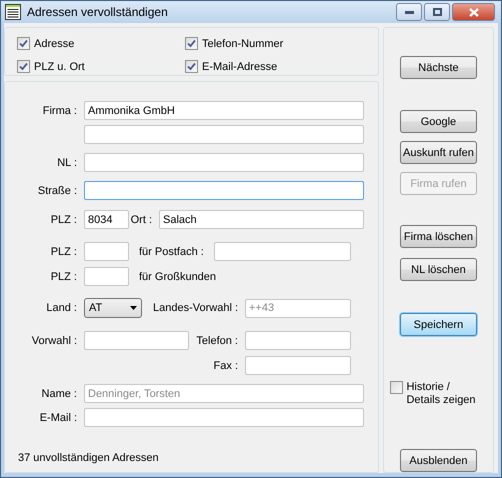 This screenshot has height=478, width=502. What do you see at coordinates (438, 324) in the screenshot?
I see `action-button: Speichern` at bounding box center [438, 324].